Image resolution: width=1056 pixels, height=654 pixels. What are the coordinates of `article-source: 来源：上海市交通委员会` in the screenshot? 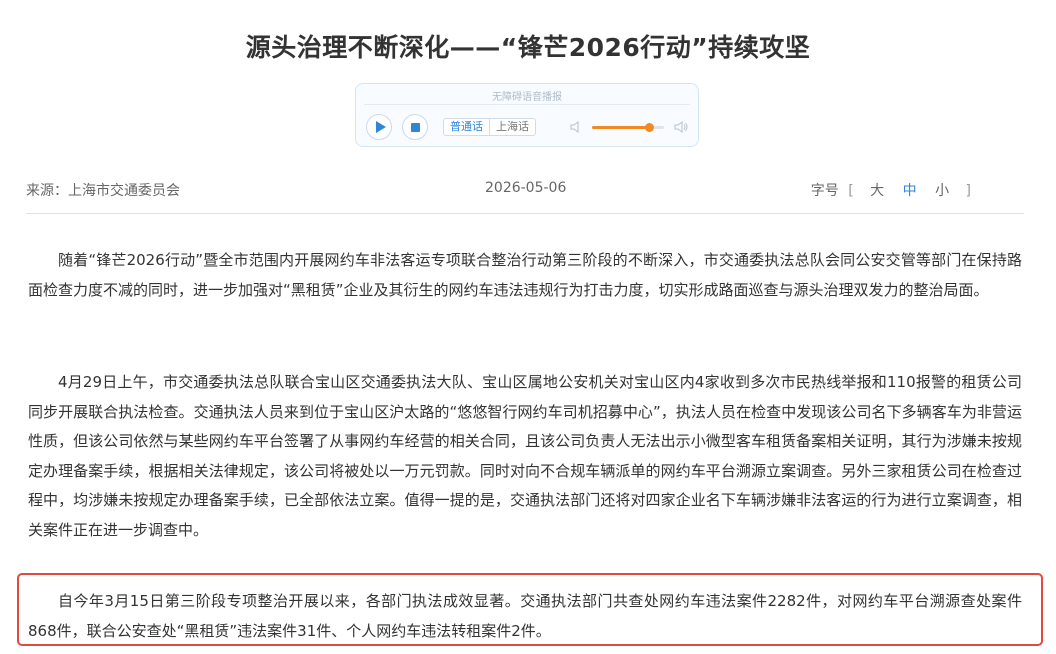 It's located at (103, 191).